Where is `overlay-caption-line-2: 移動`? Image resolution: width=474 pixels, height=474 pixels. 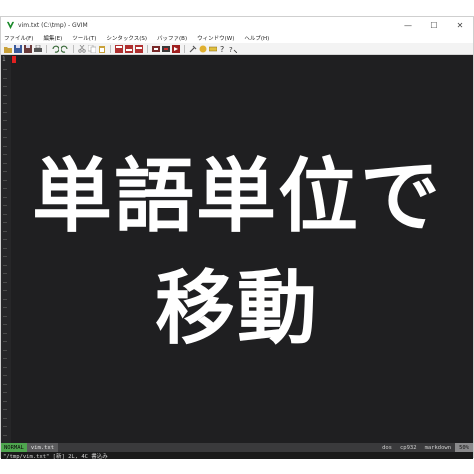 overlay-caption-line-2: 移動 is located at coordinates (237, 308).